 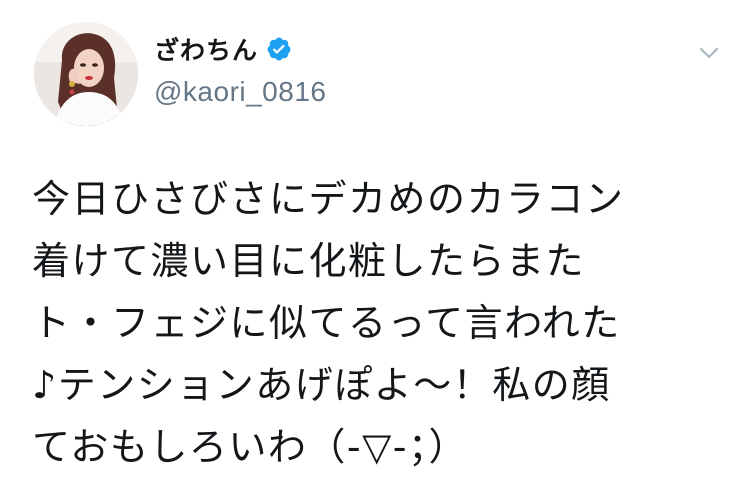 I want to click on avatar, so click(x=86, y=74).